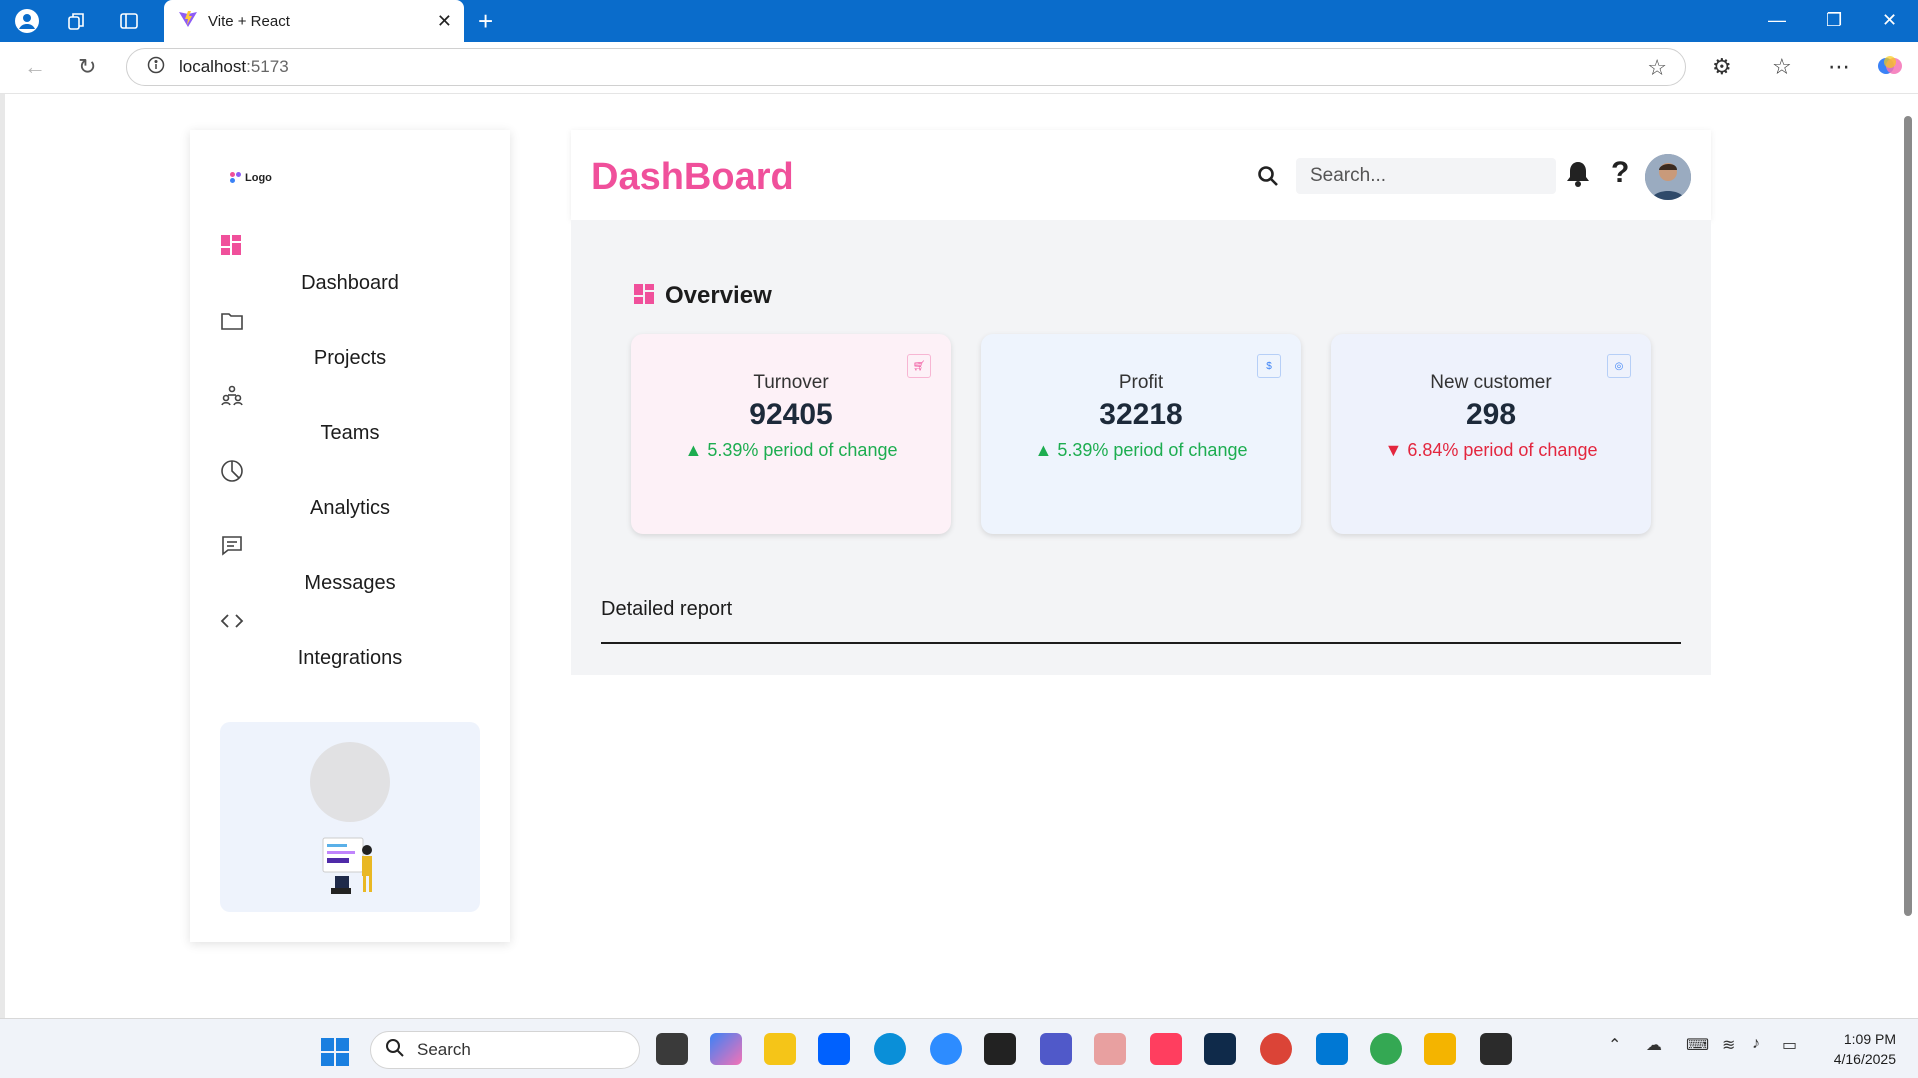 This screenshot has height=1078, width=1918. Describe the element at coordinates (1839, 67) in the screenshot. I see `more-menu-icon: ⋯` at that location.